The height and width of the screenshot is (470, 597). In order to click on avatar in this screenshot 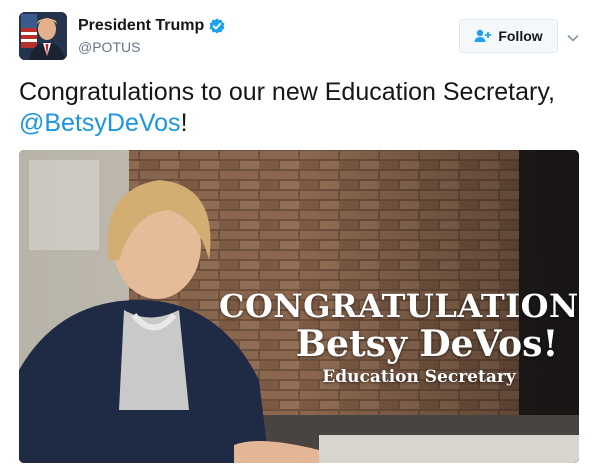, I will do `click(43, 36)`.